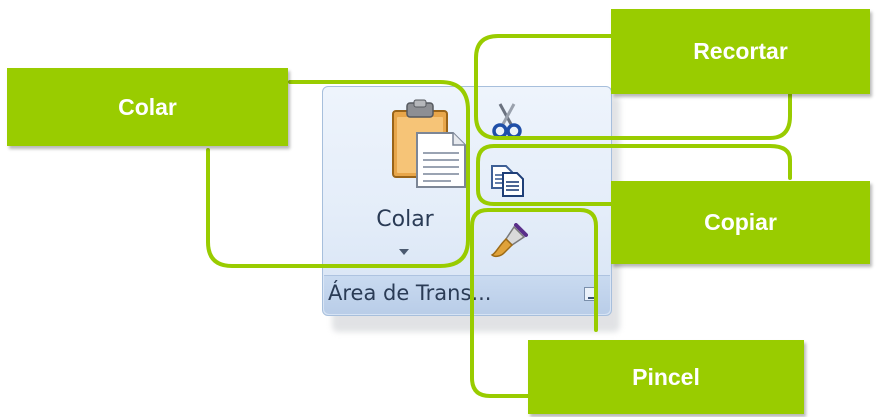  What do you see at coordinates (740, 51) in the screenshot?
I see `callout-recortar: Recortar` at bounding box center [740, 51].